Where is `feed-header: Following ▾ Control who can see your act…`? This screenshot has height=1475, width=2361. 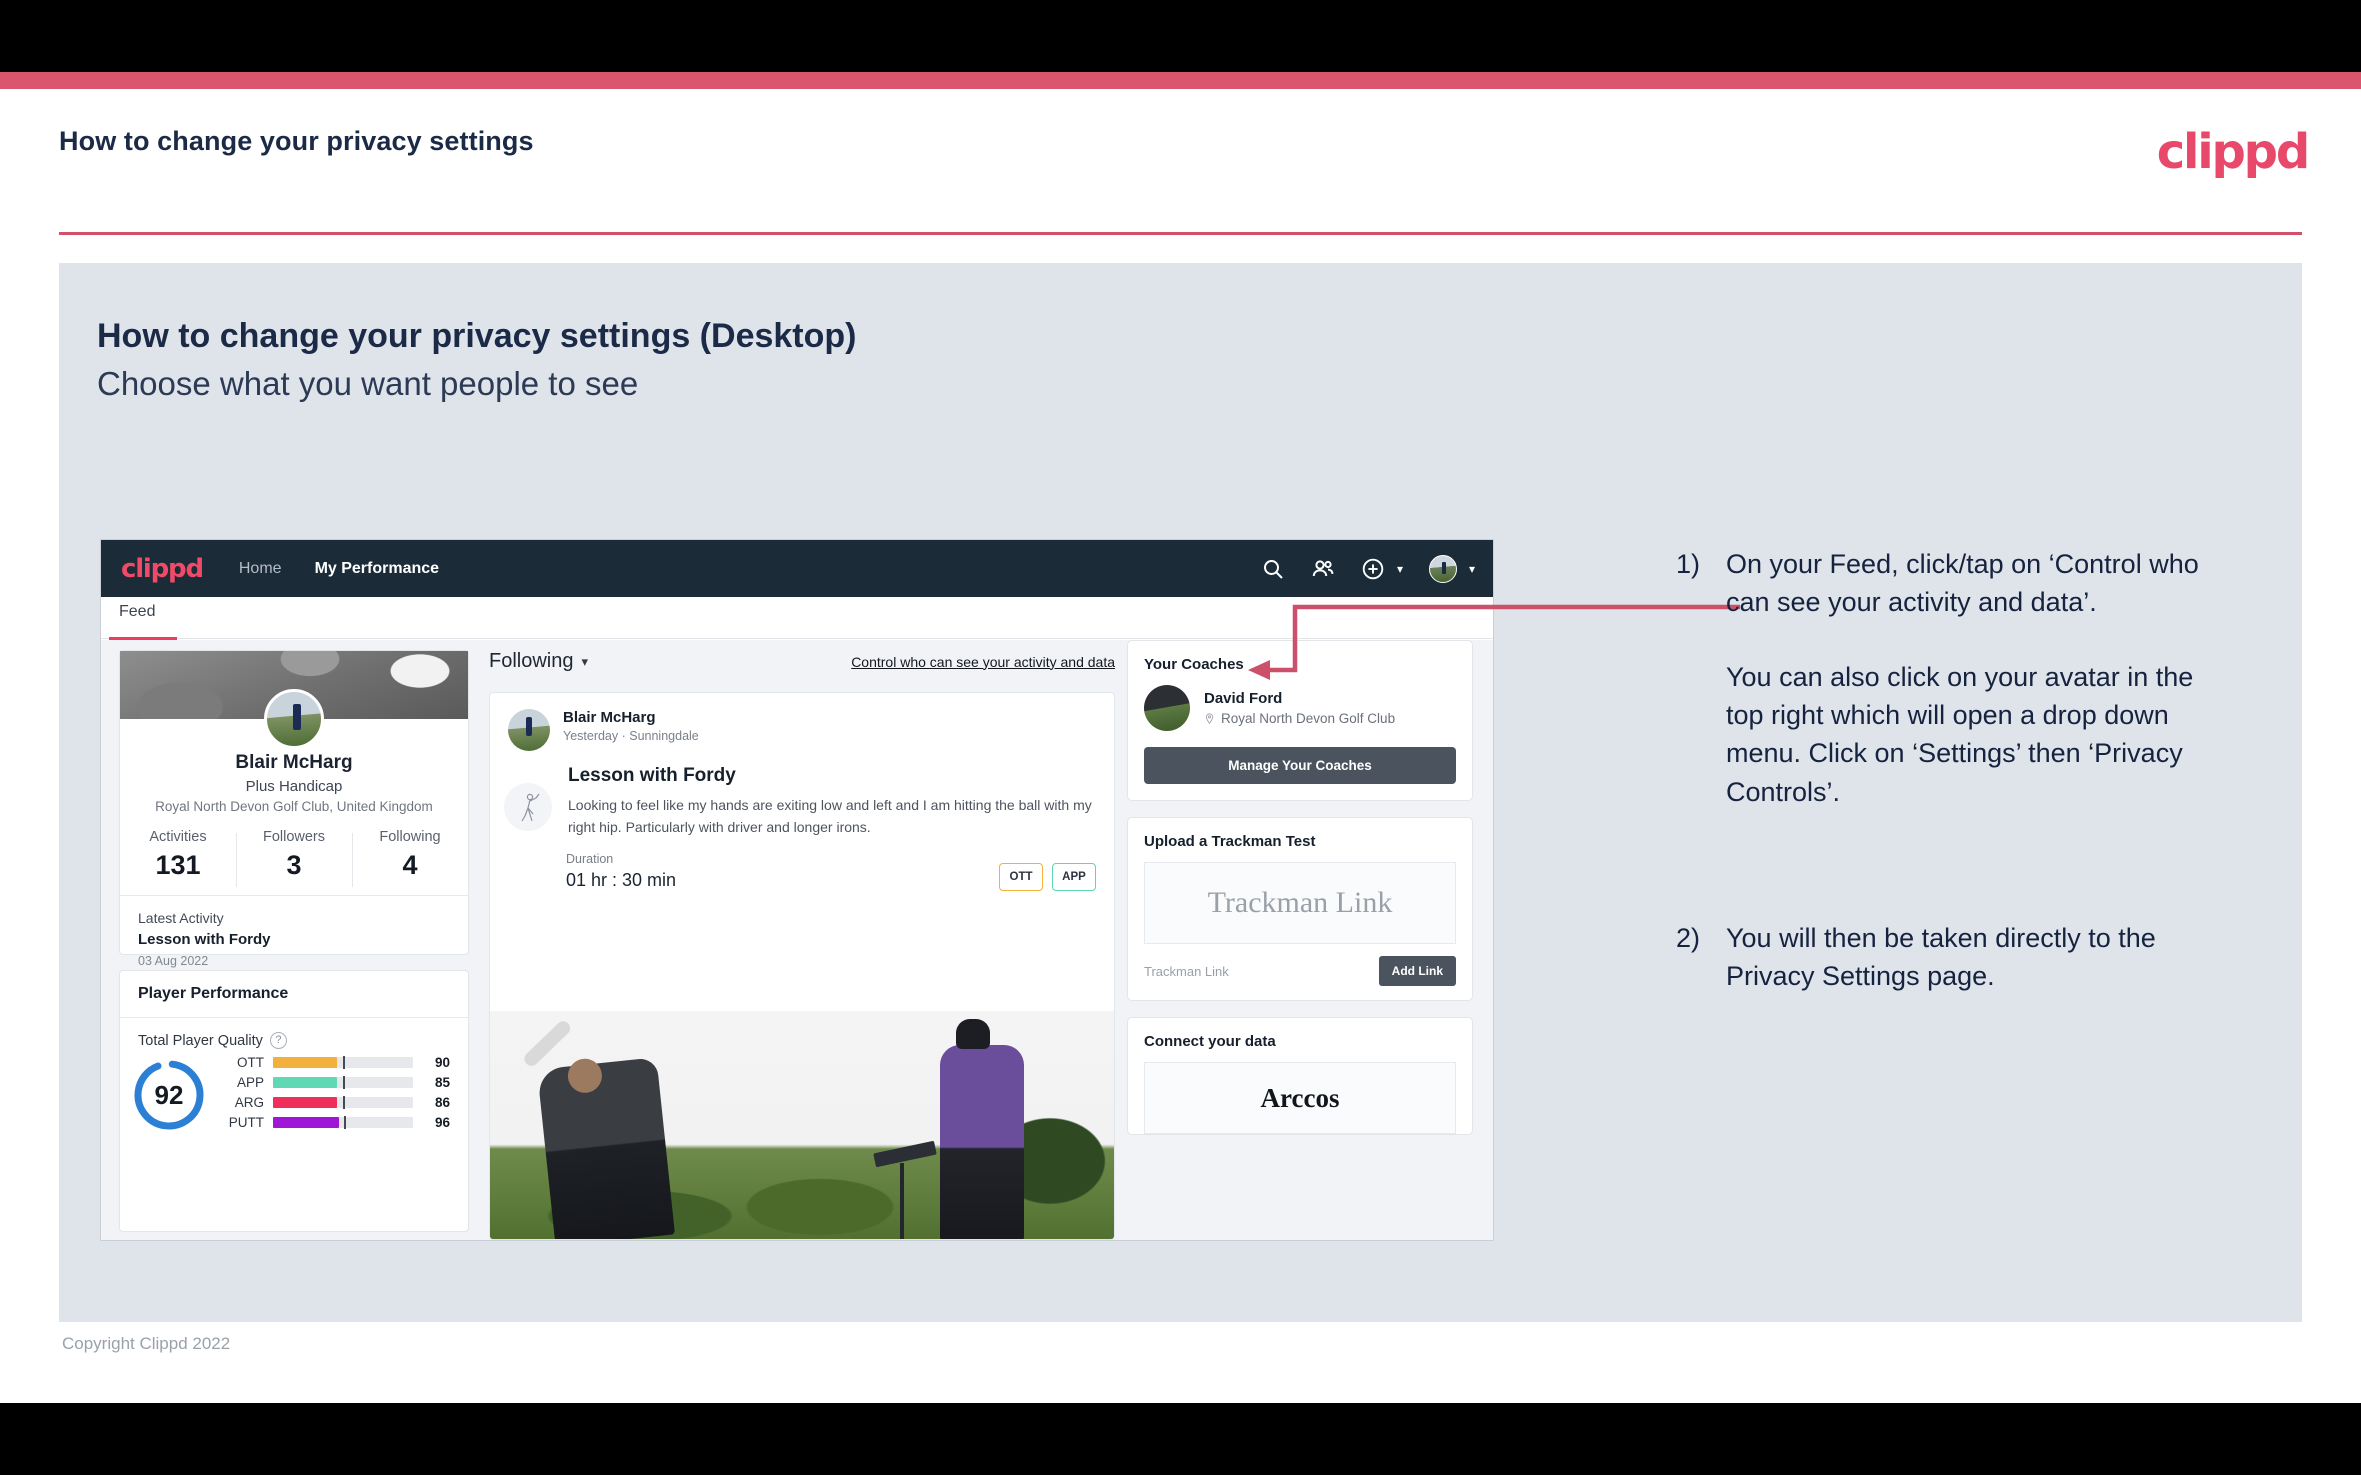 feed-header: Following ▾ Control who can see your act… is located at coordinates (802, 656).